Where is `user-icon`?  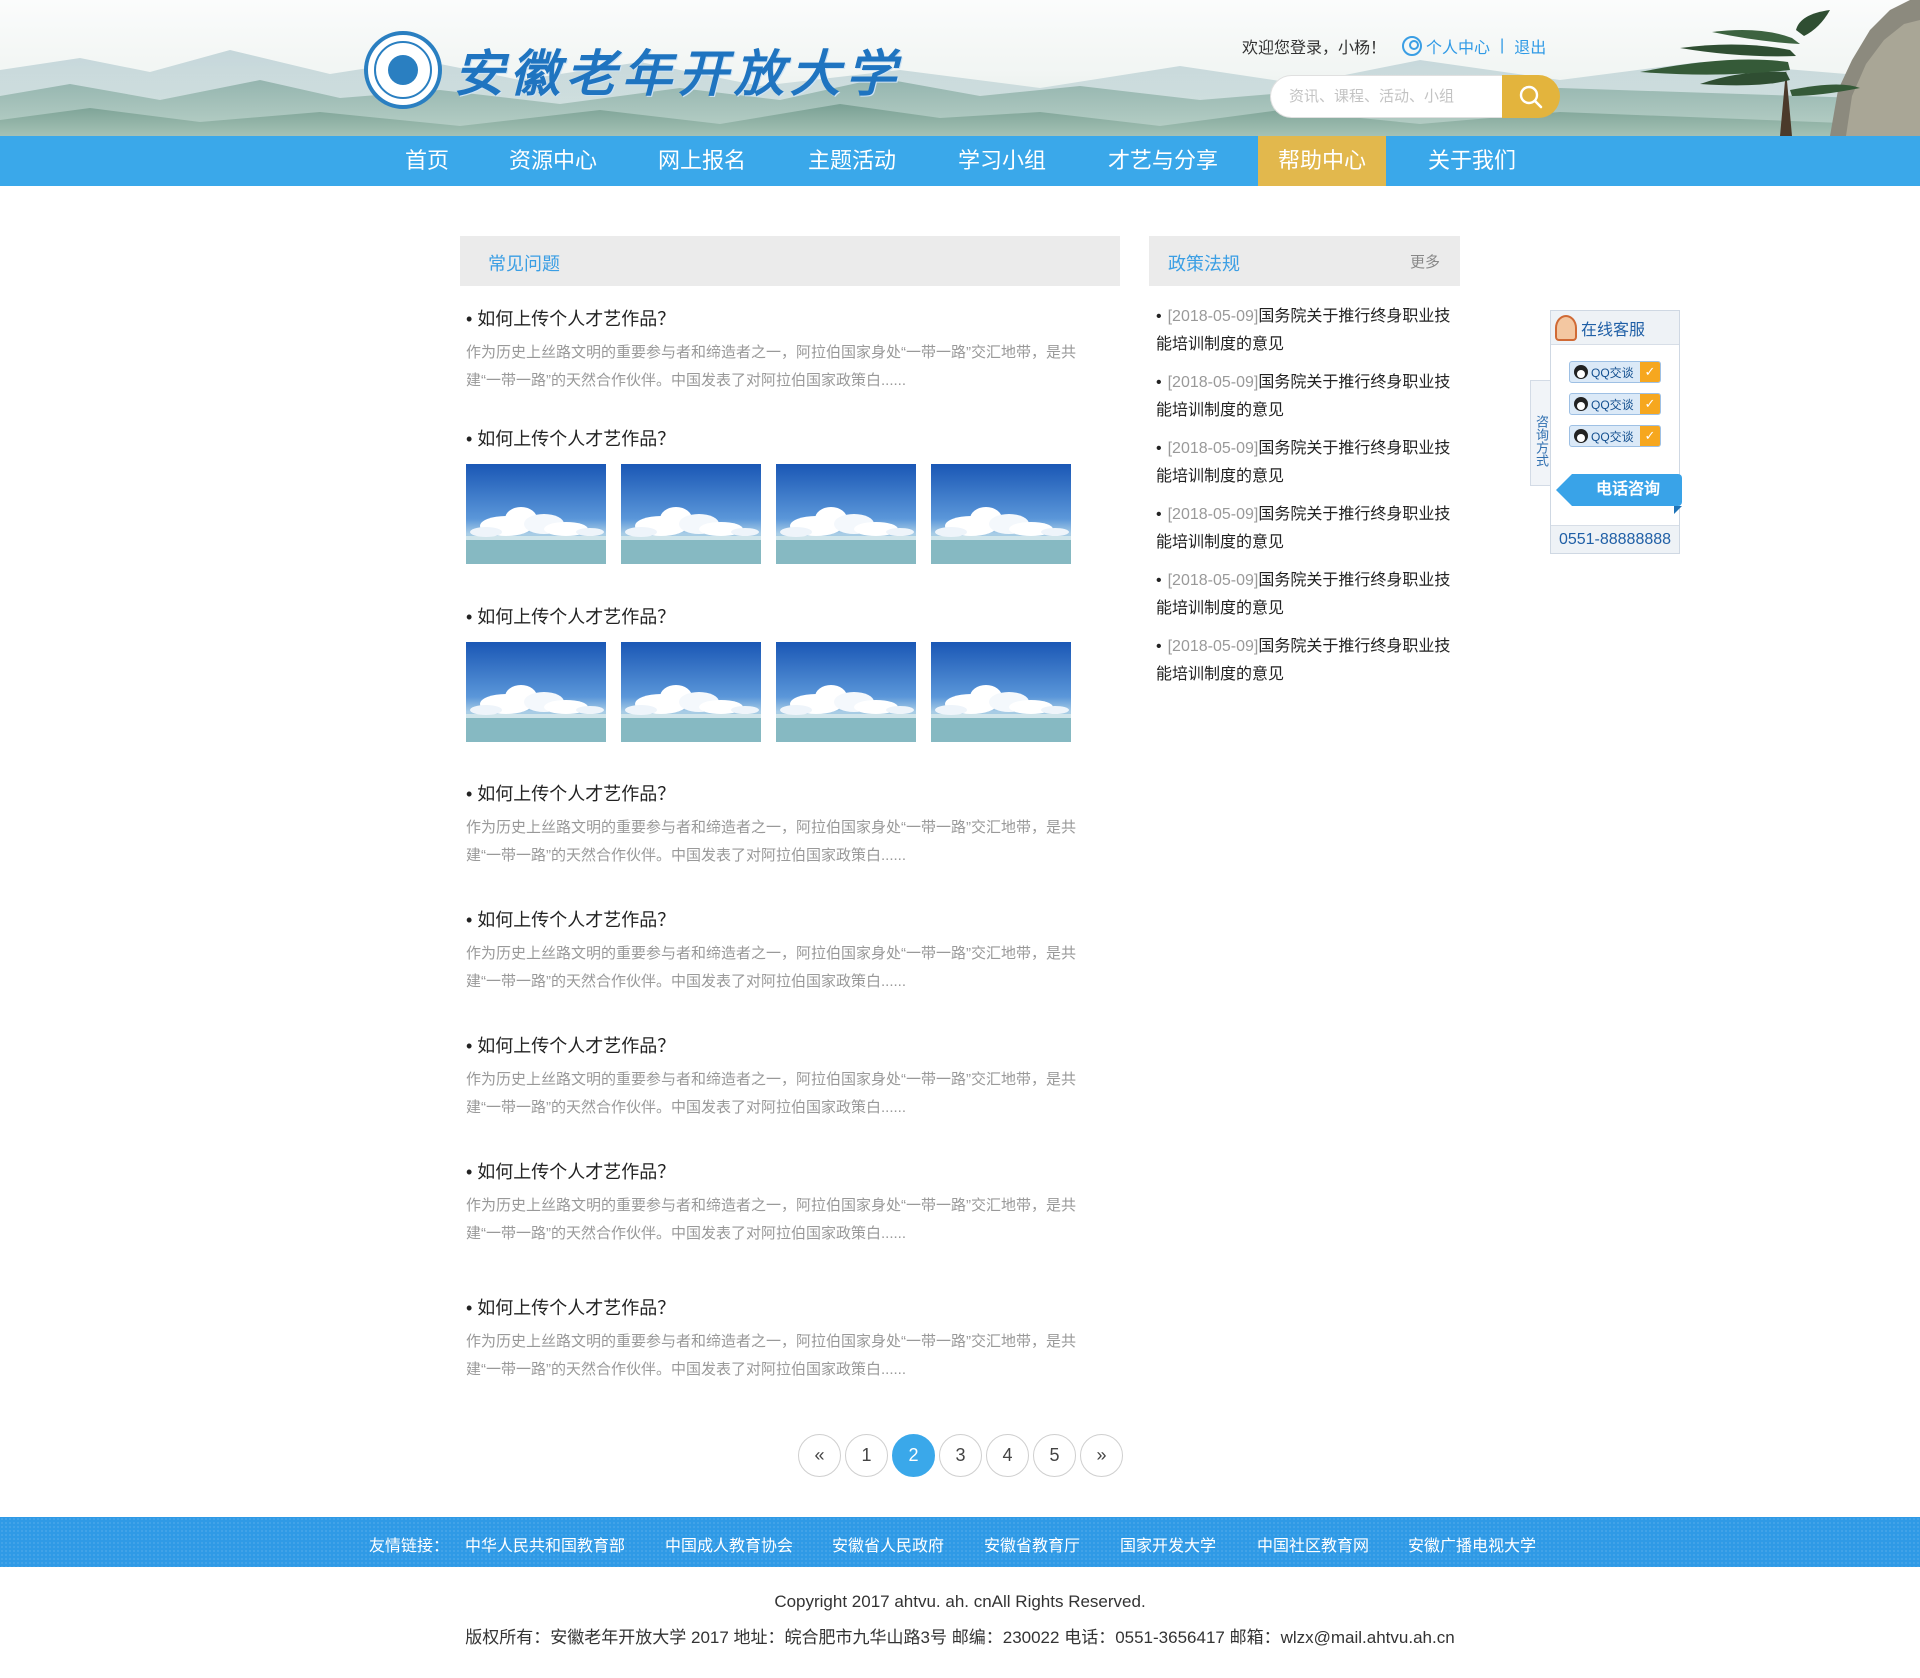 user-icon is located at coordinates (1412, 46).